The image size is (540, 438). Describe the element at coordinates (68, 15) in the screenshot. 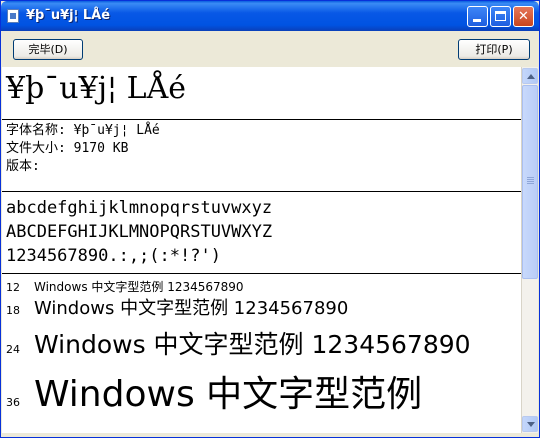

I see `window-title: ¥þ¯u¥j¦ LÅé` at that location.